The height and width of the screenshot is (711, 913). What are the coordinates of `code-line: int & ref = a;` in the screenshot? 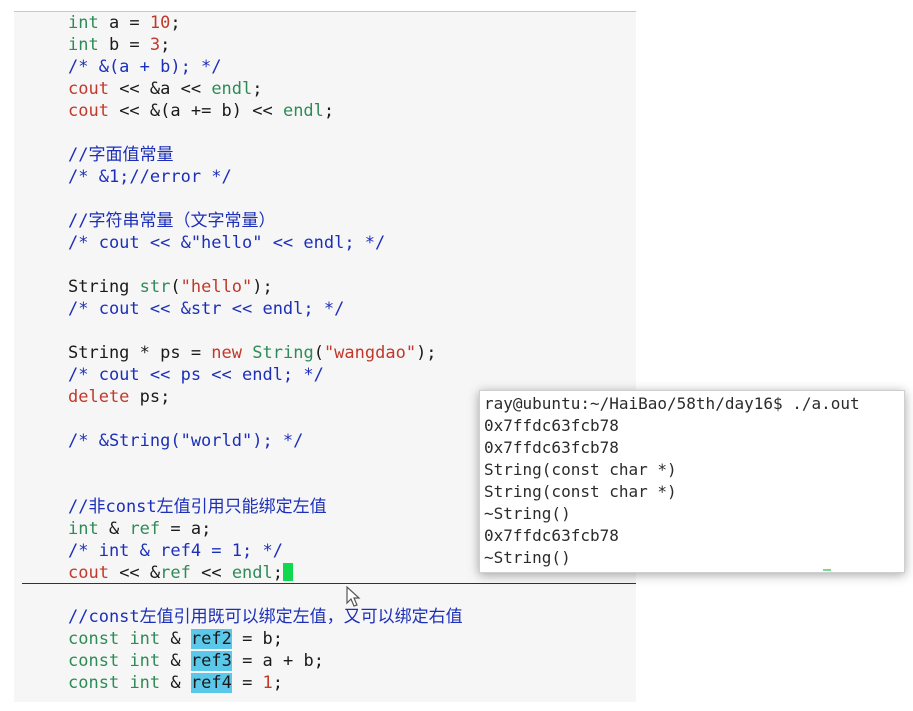 It's located at (265, 529).